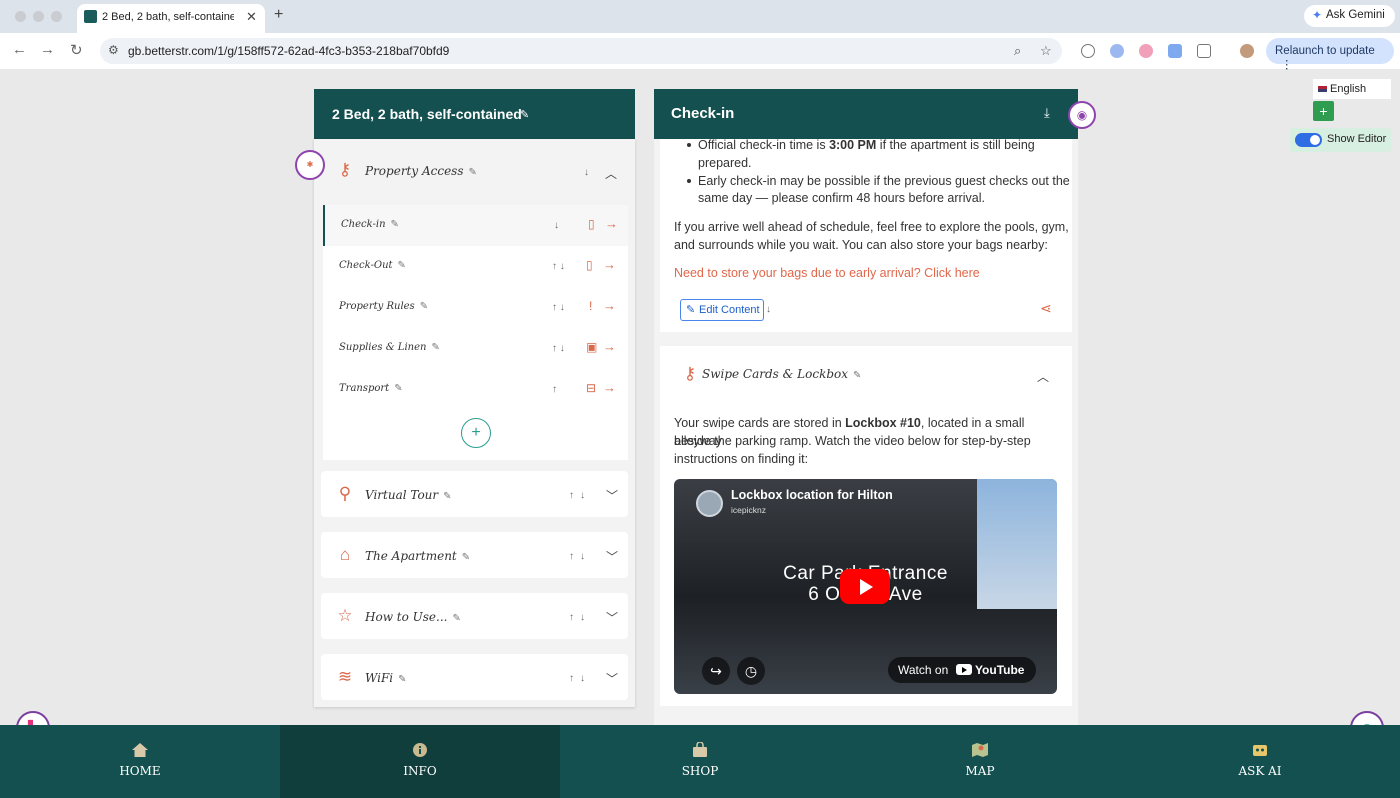 The height and width of the screenshot is (798, 1400). Describe the element at coordinates (748, 510) in the screenshot. I see `video-channel: icepicknz` at that location.